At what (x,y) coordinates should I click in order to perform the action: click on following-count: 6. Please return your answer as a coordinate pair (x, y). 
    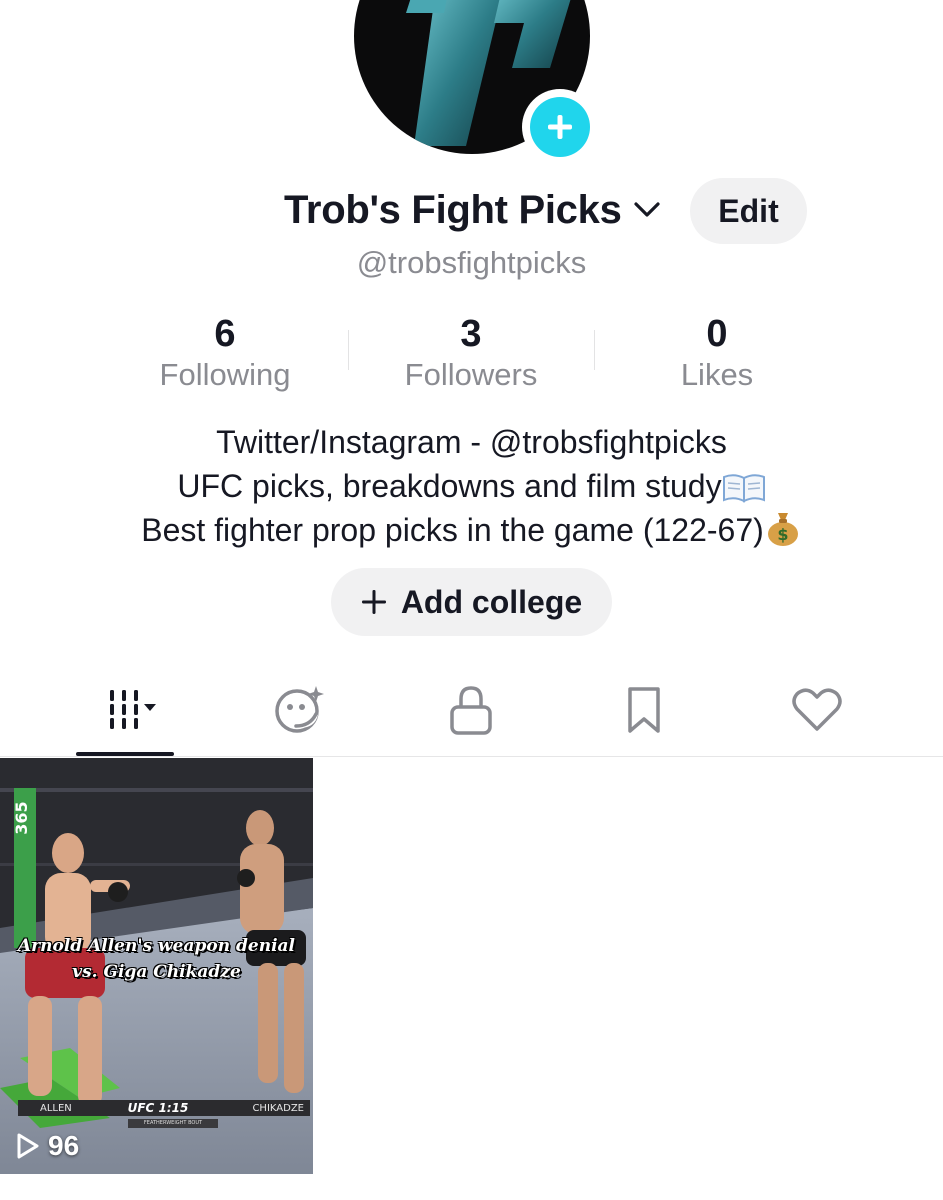
    Looking at the image, I should click on (225, 334).